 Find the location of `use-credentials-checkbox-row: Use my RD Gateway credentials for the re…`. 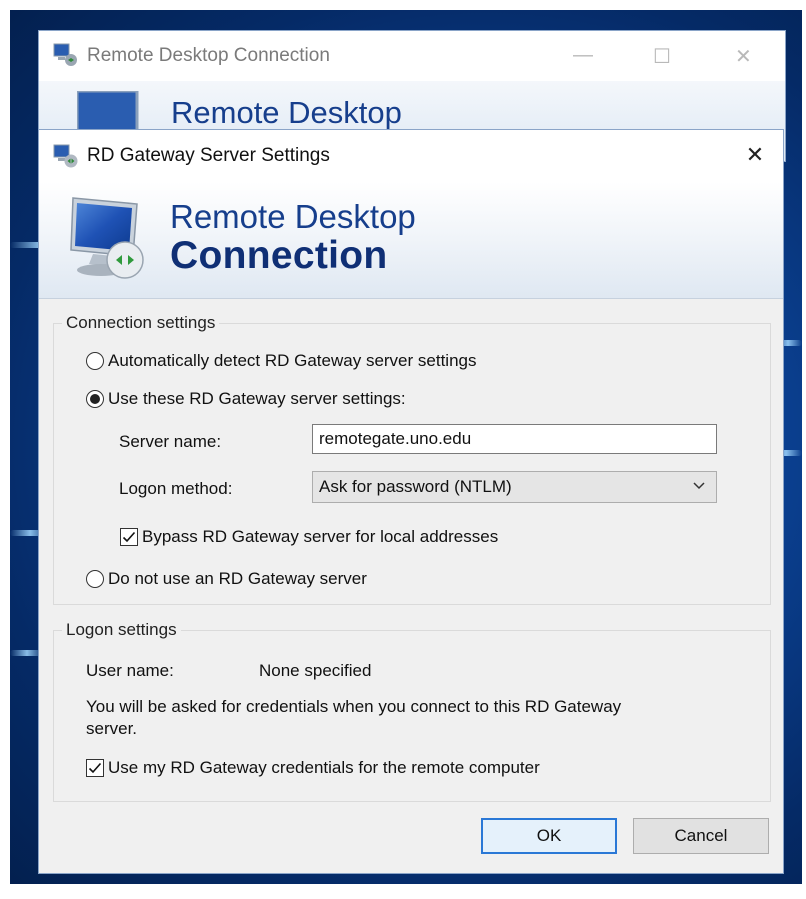

use-credentials-checkbox-row: Use my RD Gateway credentials for the re… is located at coordinates (313, 768).